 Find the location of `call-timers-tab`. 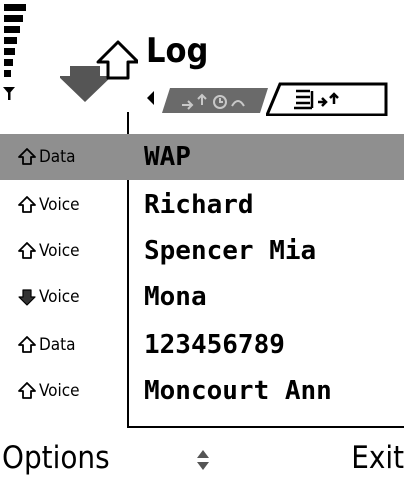

call-timers-tab is located at coordinates (215, 100).